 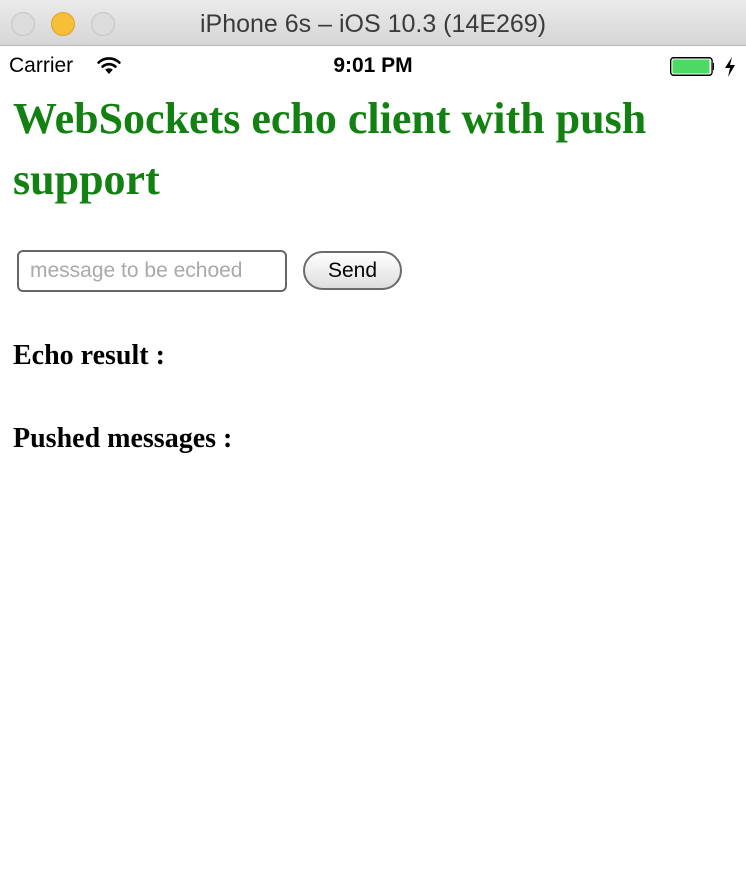 What do you see at coordinates (730, 69) in the screenshot?
I see `charging-bolt-icon` at bounding box center [730, 69].